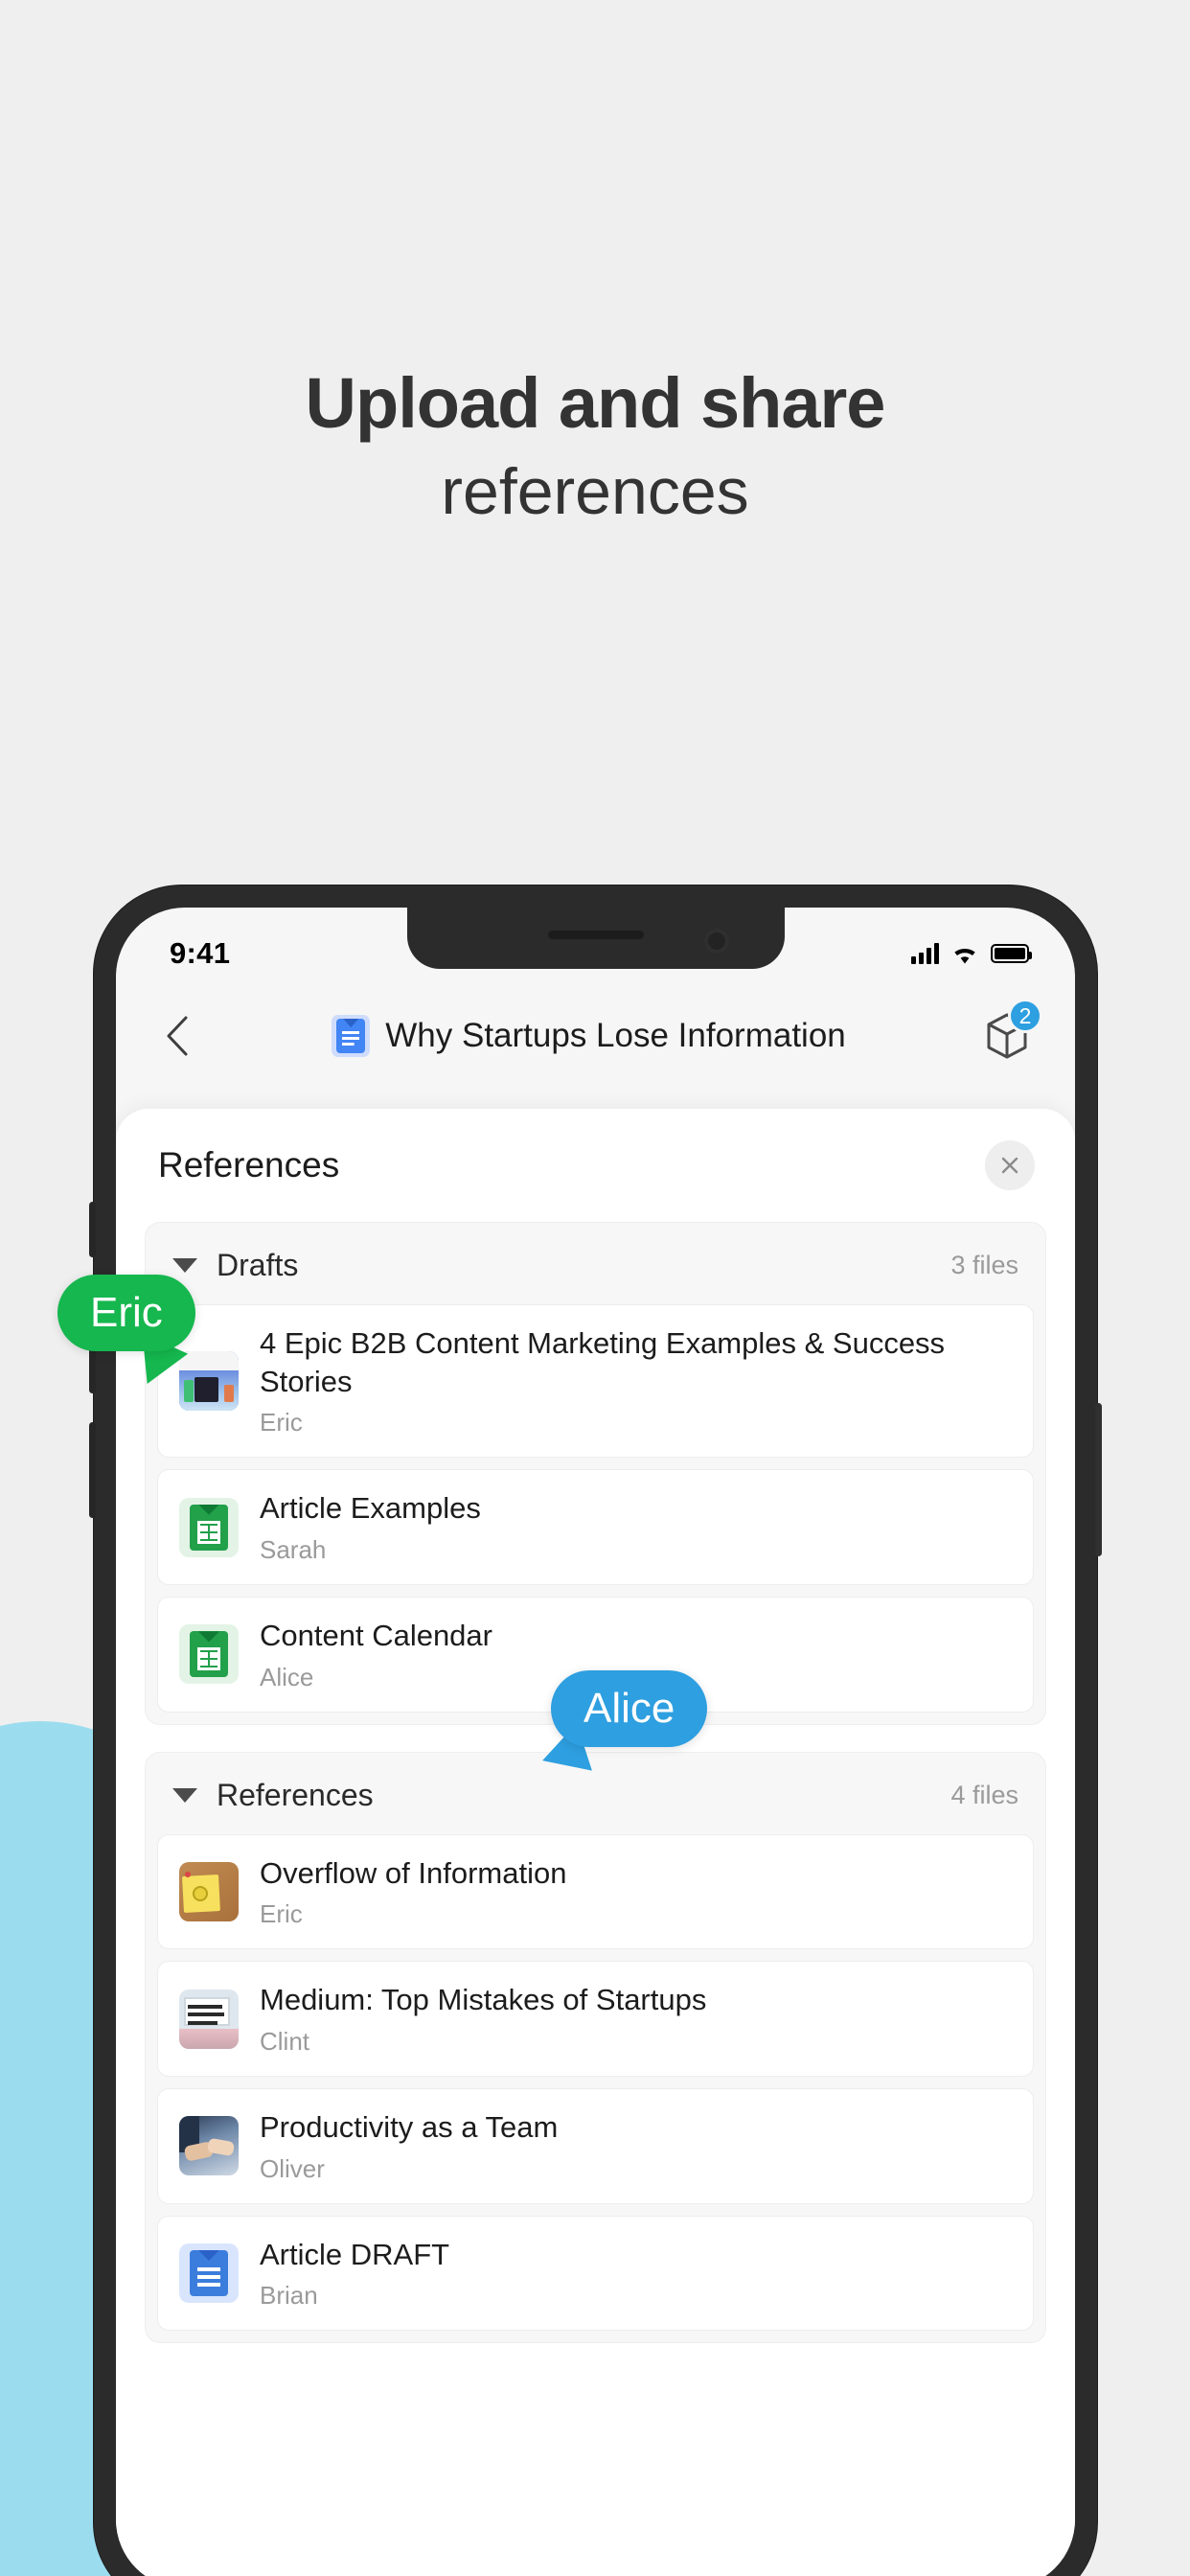  Describe the element at coordinates (595, 2273) in the screenshot. I see `list-item: Article DRAFT Brian` at that location.